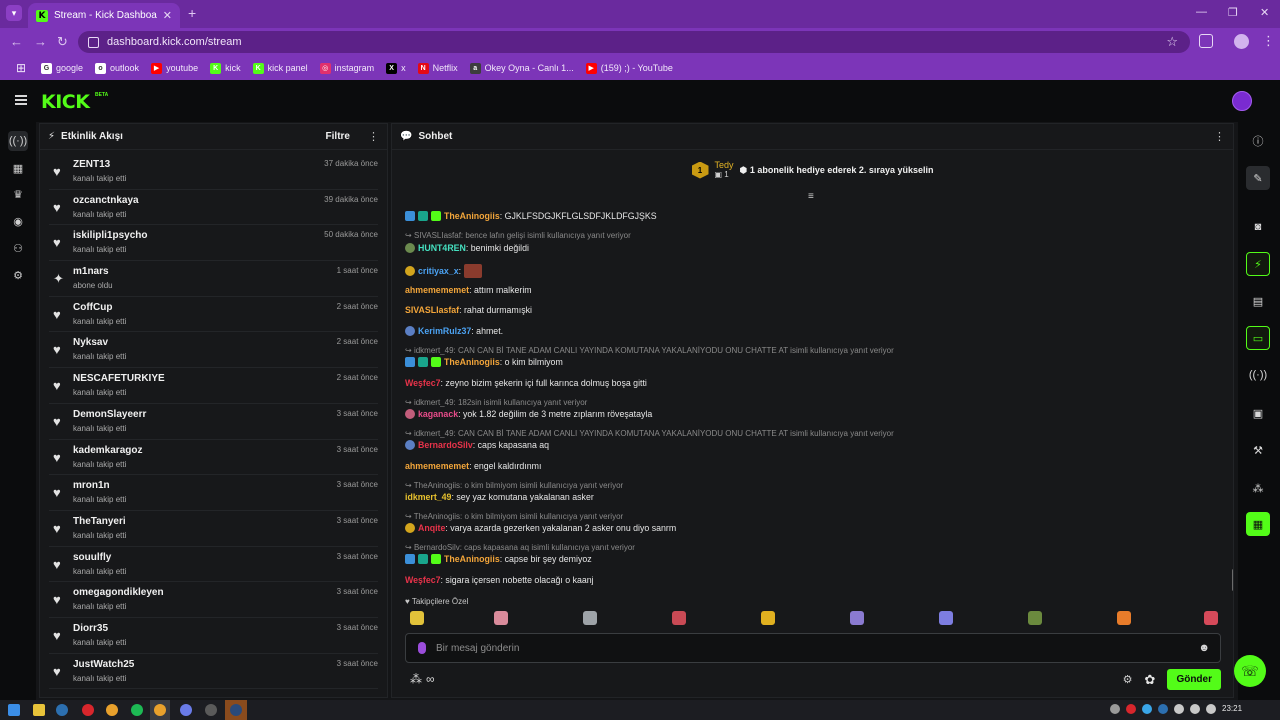 This screenshot has width=1280, height=720. I want to click on chat-username: ahmemememet, so click(437, 290).